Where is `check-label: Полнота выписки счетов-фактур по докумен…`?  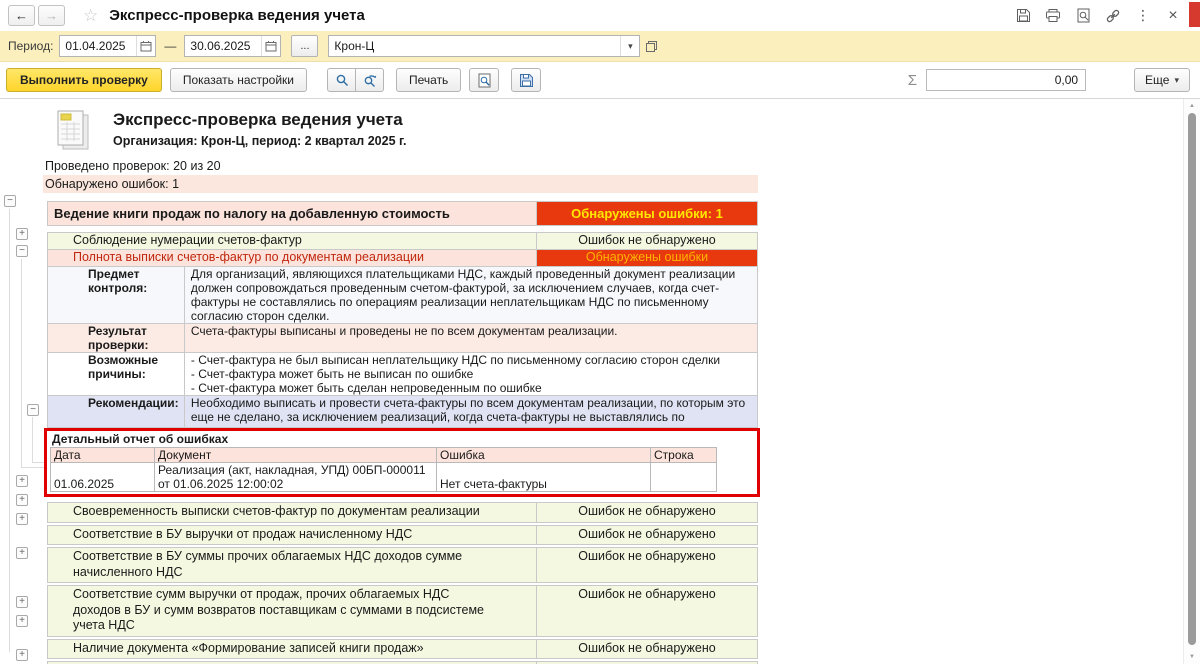
check-label: Полнота выписки счетов-фактур по докумен… is located at coordinates (292, 258).